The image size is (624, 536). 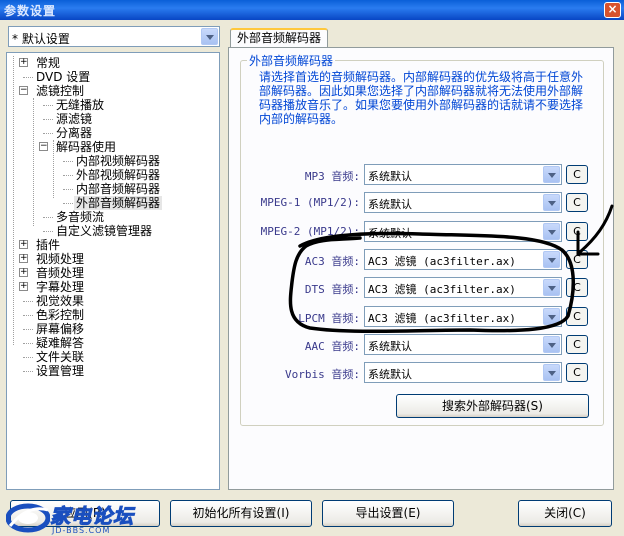 What do you see at coordinates (92, 516) in the screenshot?
I see `watermark-text: 家电论坛` at bounding box center [92, 516].